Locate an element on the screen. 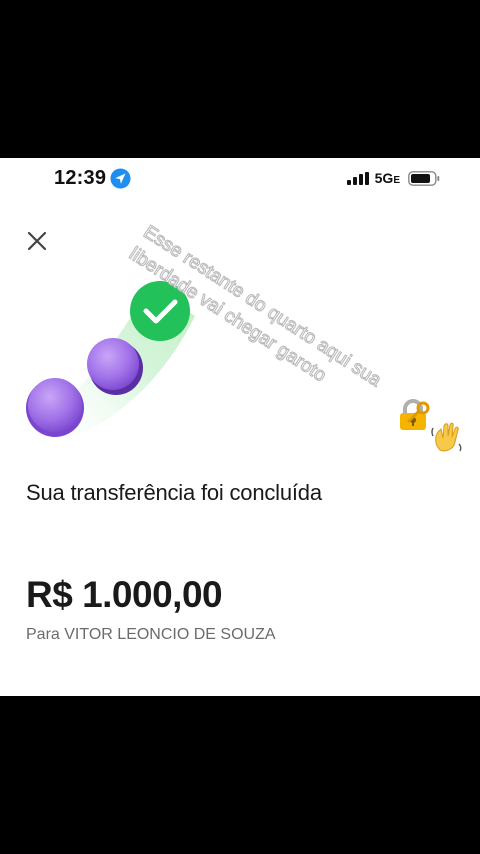  battery-icon is located at coordinates (424, 178).